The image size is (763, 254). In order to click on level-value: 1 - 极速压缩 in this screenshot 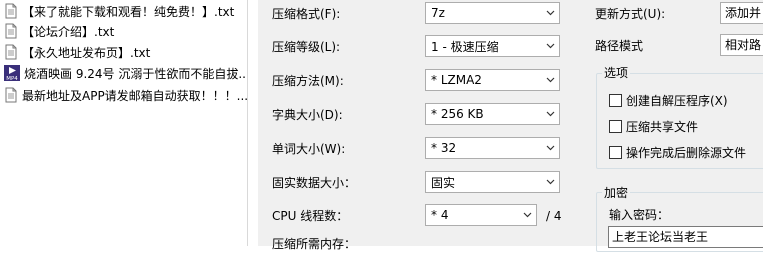, I will do `click(465, 46)`.